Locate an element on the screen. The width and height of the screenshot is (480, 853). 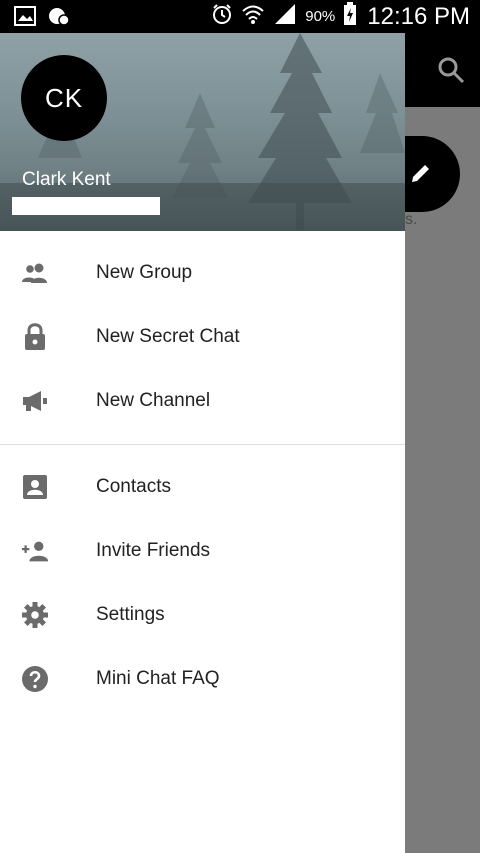
menu-item-label: Contacts is located at coordinates (133, 486).